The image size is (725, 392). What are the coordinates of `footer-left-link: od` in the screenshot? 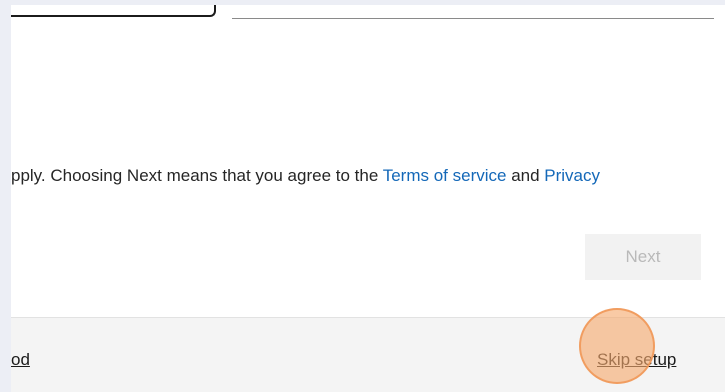 It's located at (20, 360).